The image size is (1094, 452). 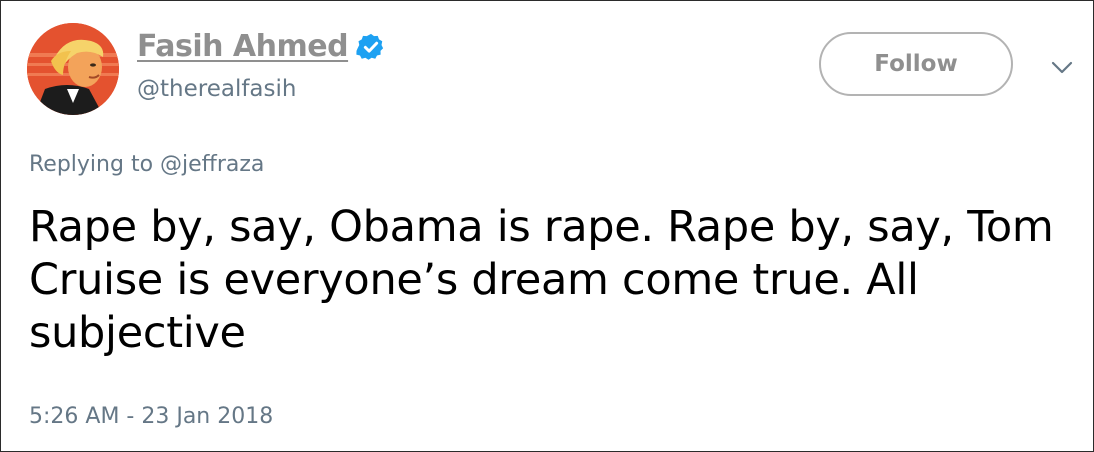 I want to click on avatar-image, so click(x=73, y=69).